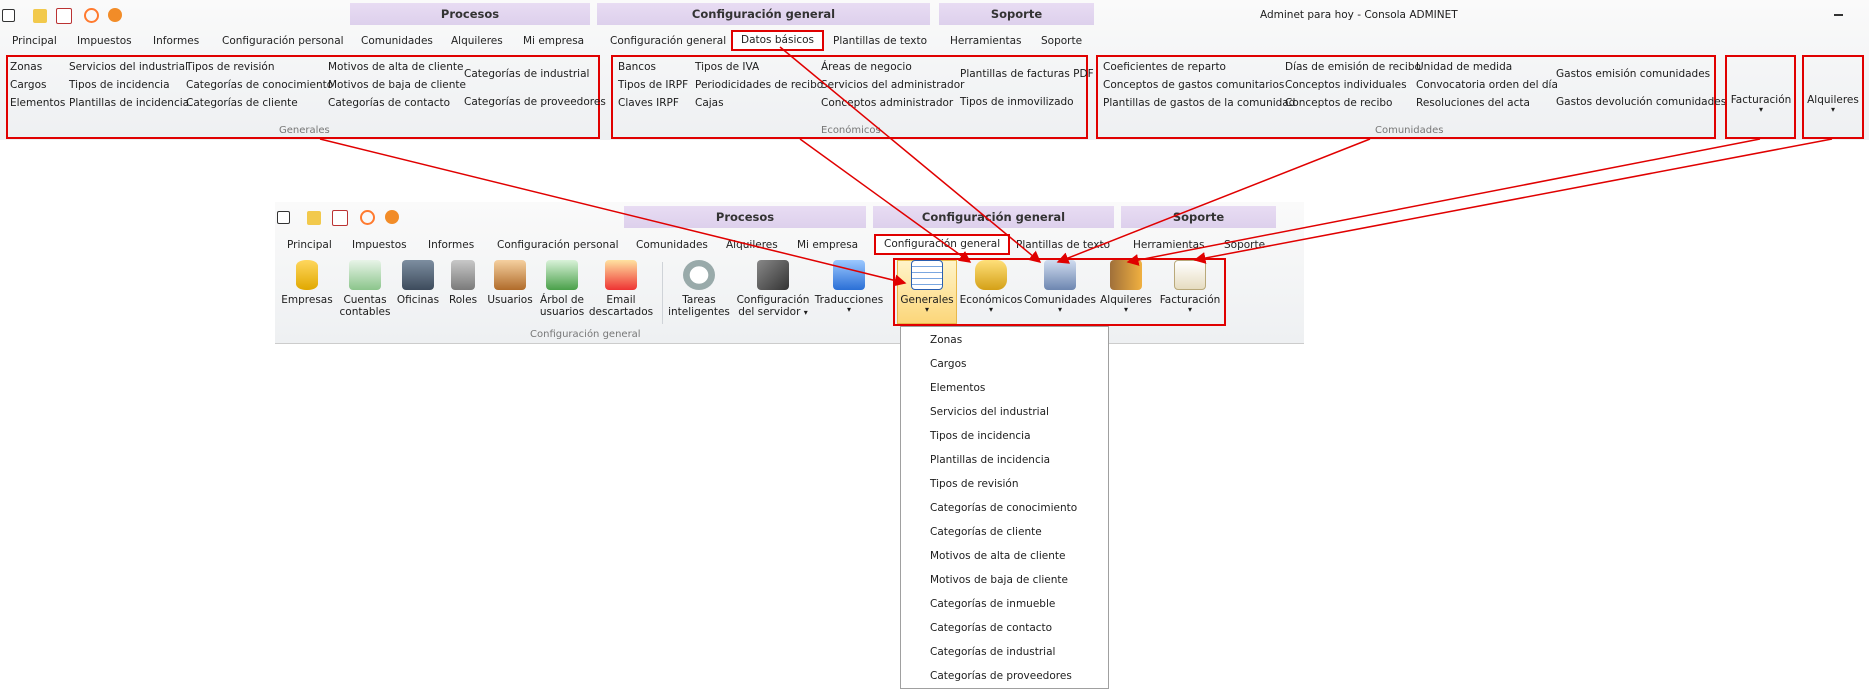 The image size is (1869, 690). Describe the element at coordinates (613, 212) in the screenshot. I see `arrow-generales` at that location.